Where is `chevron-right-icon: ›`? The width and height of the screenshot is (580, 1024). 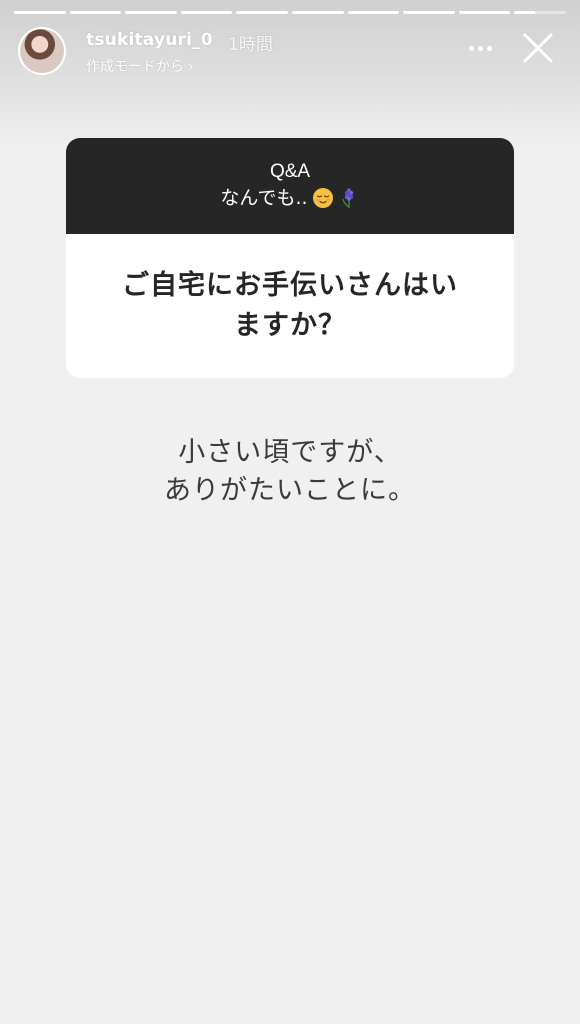 chevron-right-icon: › is located at coordinates (191, 67).